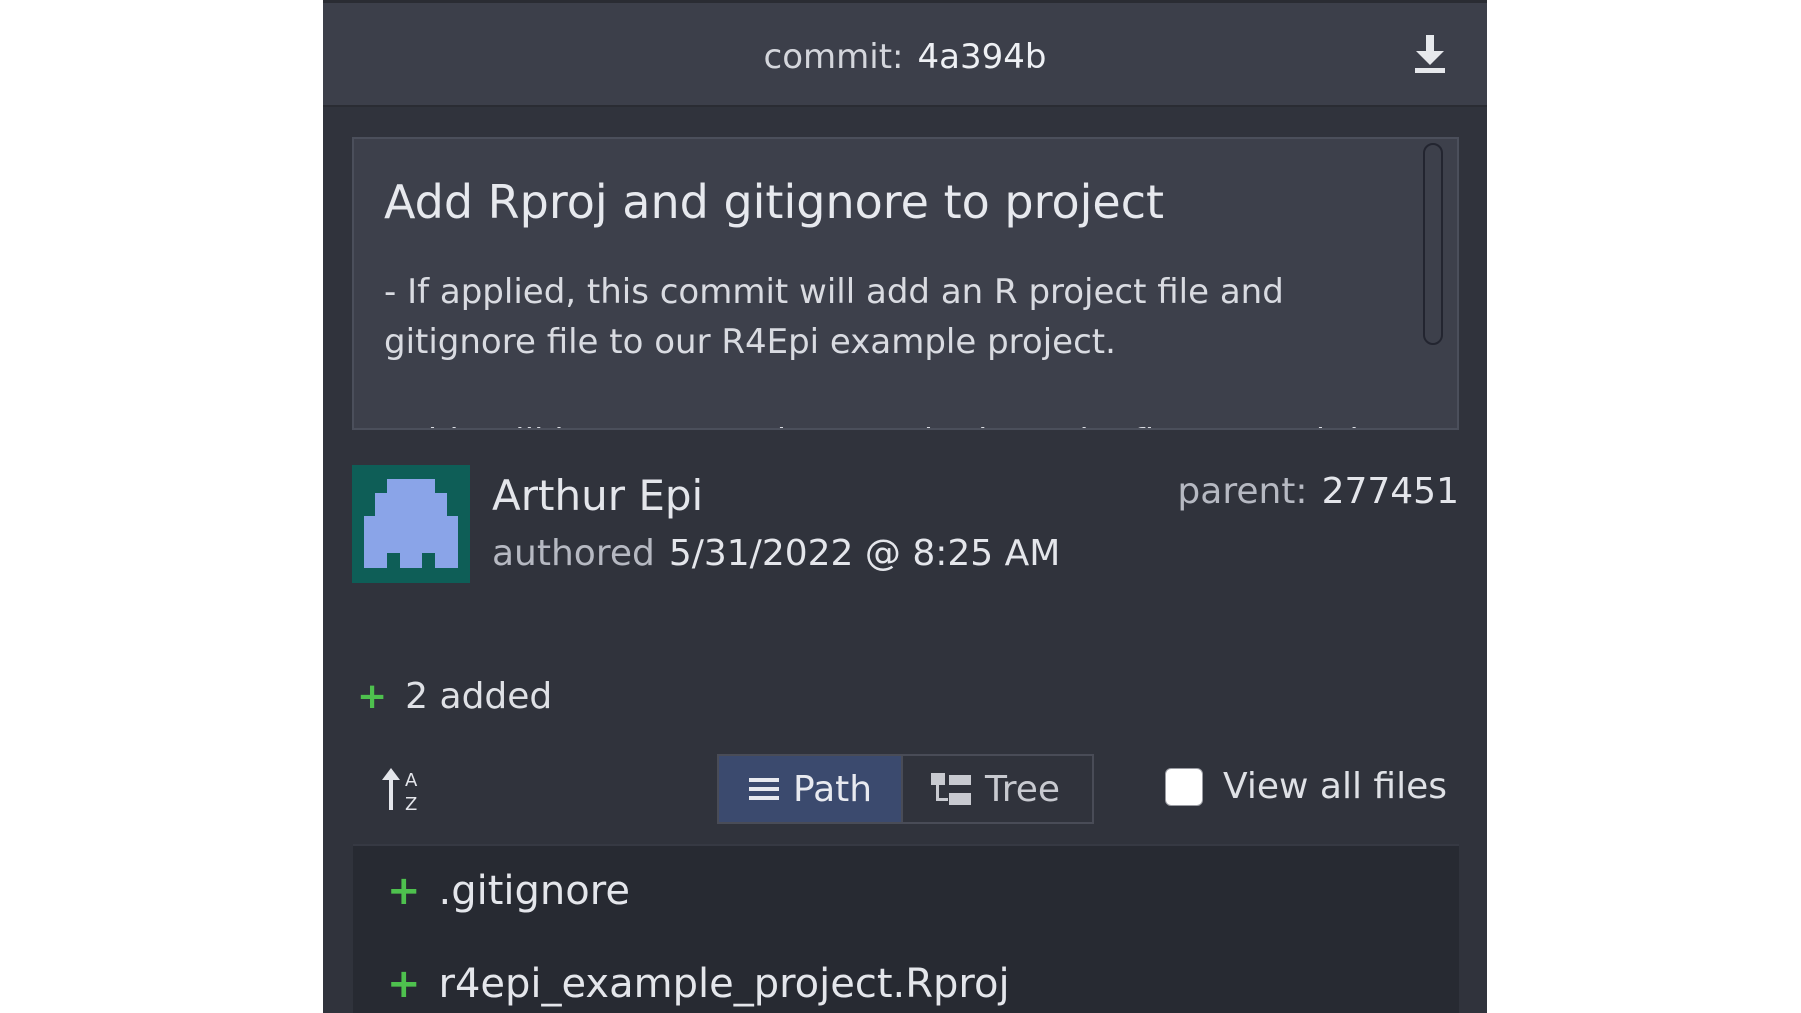 This screenshot has width=1801, height=1013. Describe the element at coordinates (1335, 786) in the screenshot. I see `view-all-label: View all files` at that location.